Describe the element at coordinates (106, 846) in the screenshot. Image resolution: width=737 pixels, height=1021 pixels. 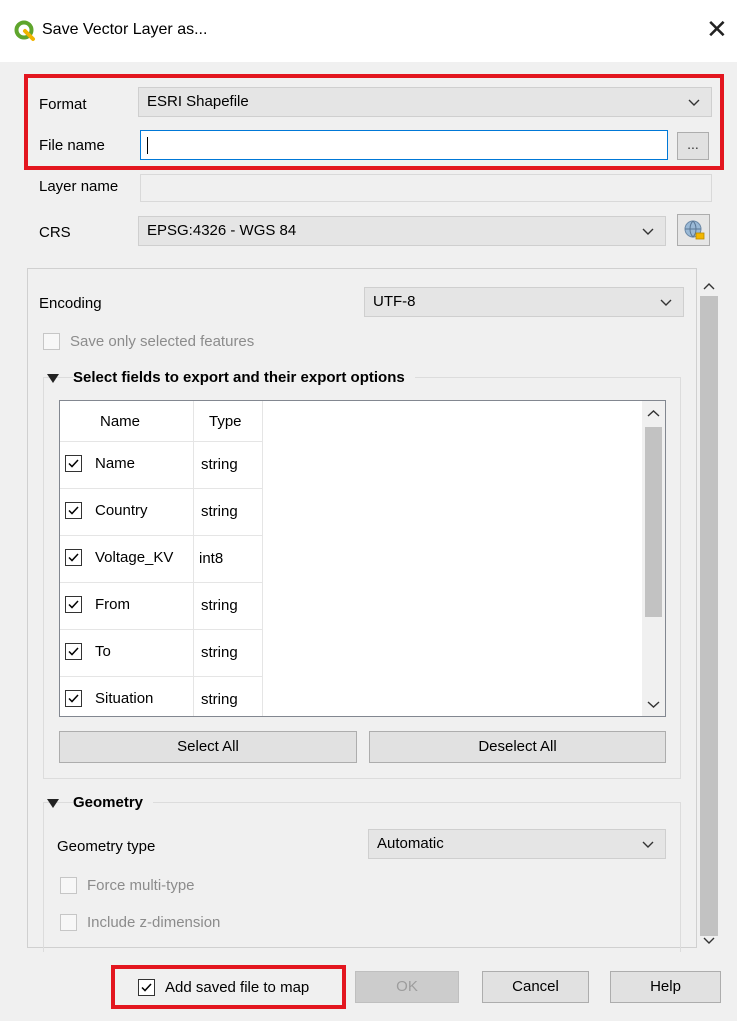
I see `geometry-type-label: Geometry type` at that location.